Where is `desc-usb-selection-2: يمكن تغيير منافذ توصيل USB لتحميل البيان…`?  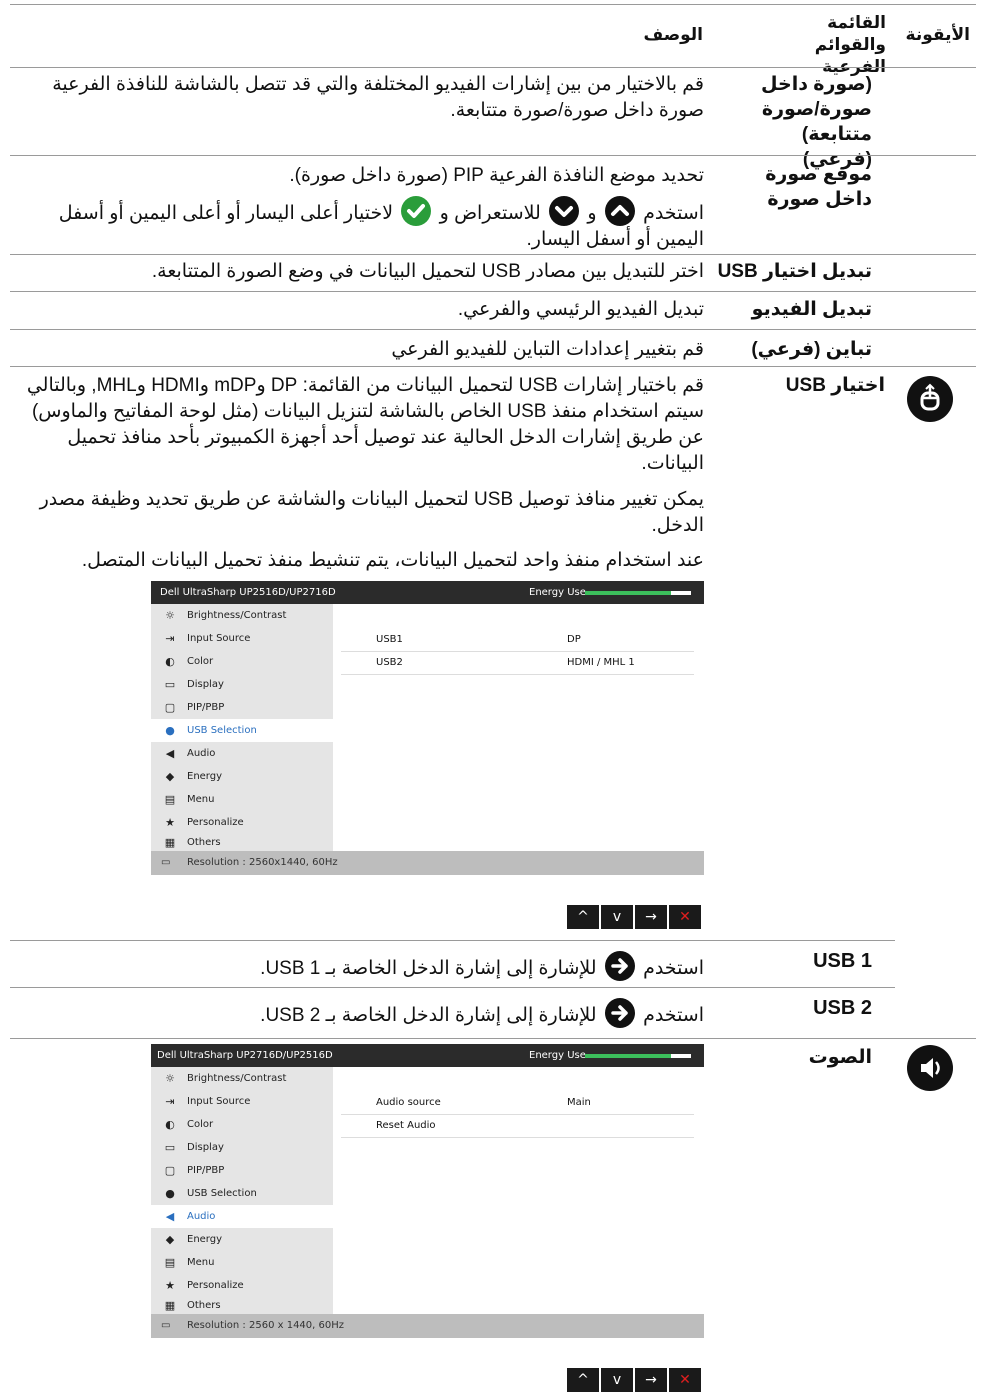 desc-usb-selection-2: يمكن تغيير منافذ توصيل USB لتحميل البيان… is located at coordinates (371, 512).